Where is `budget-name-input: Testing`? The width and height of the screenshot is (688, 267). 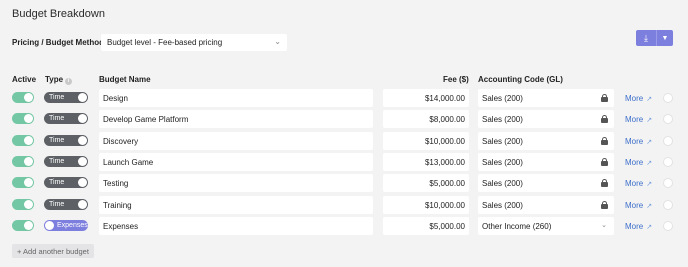
budget-name-input: Testing is located at coordinates (236, 183).